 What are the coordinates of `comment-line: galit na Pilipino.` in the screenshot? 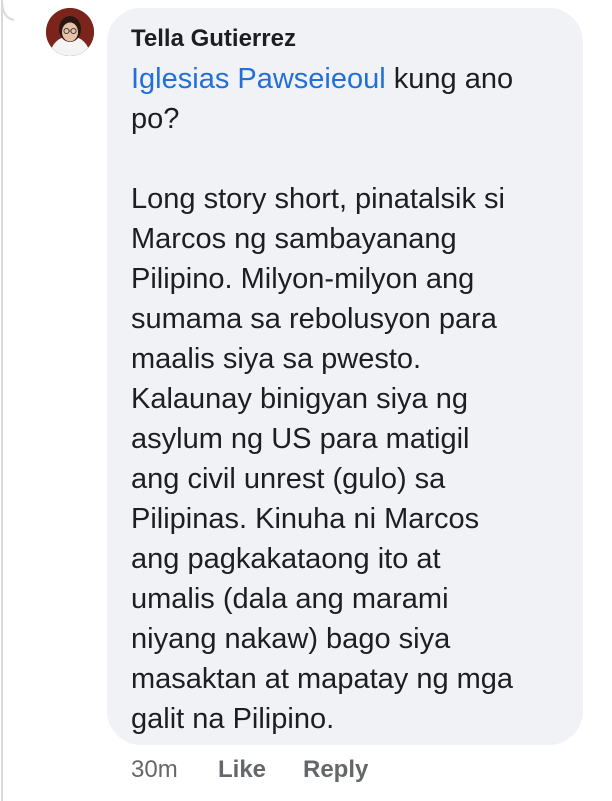 It's located at (233, 719).